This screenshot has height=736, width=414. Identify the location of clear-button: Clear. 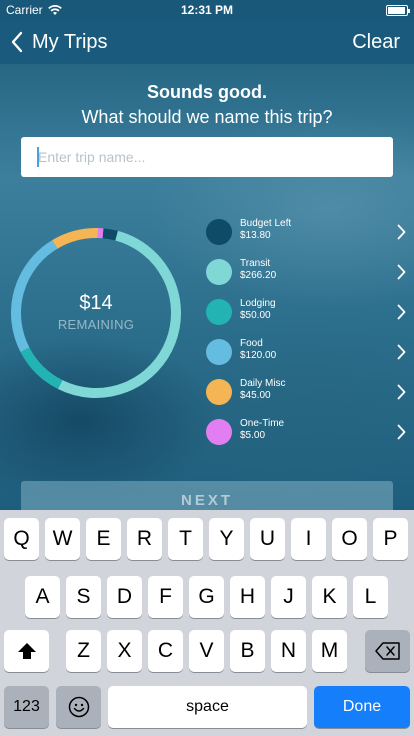
(383, 42).